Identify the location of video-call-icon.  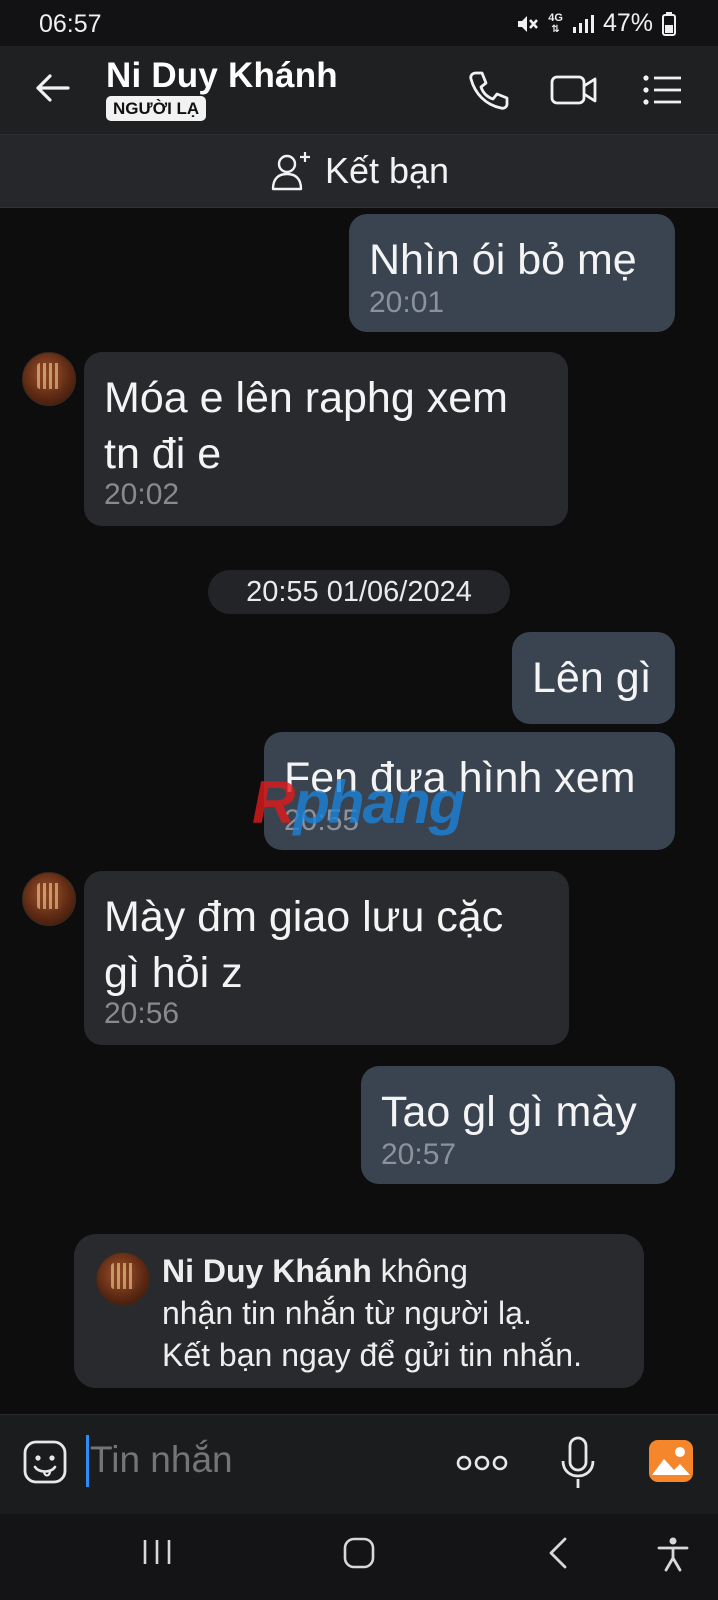
(574, 90).